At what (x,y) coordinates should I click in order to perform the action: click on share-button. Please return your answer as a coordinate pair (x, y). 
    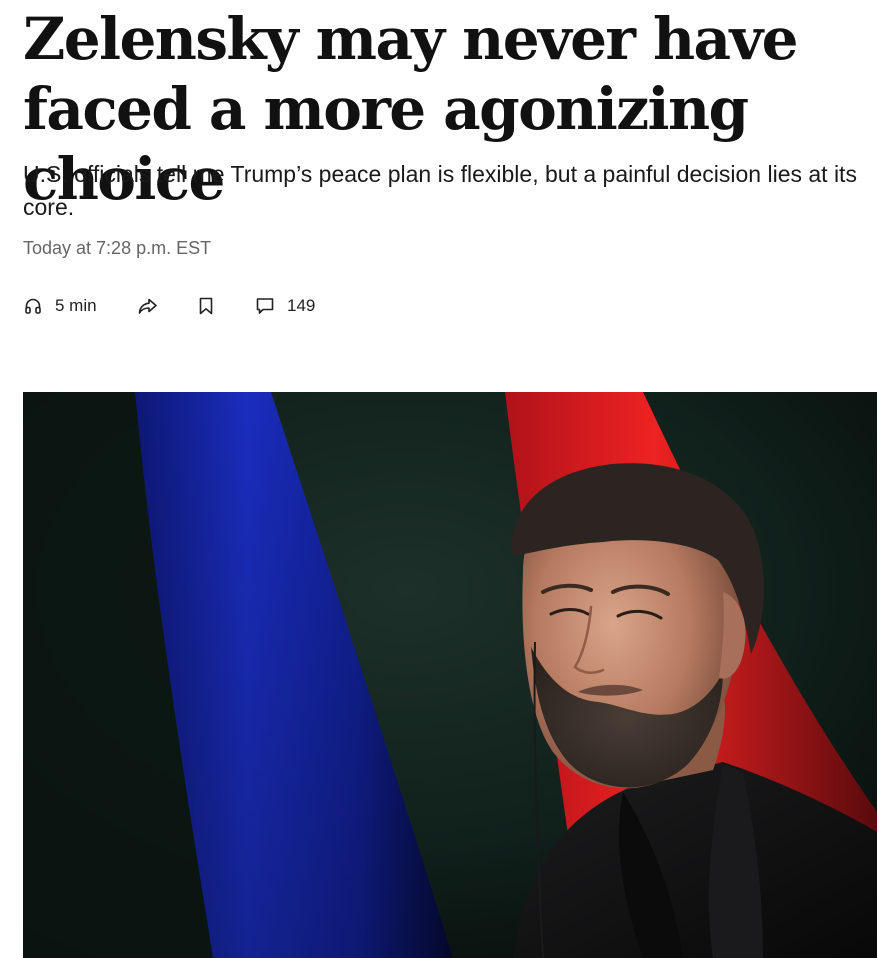
    Looking at the image, I should click on (167, 306).